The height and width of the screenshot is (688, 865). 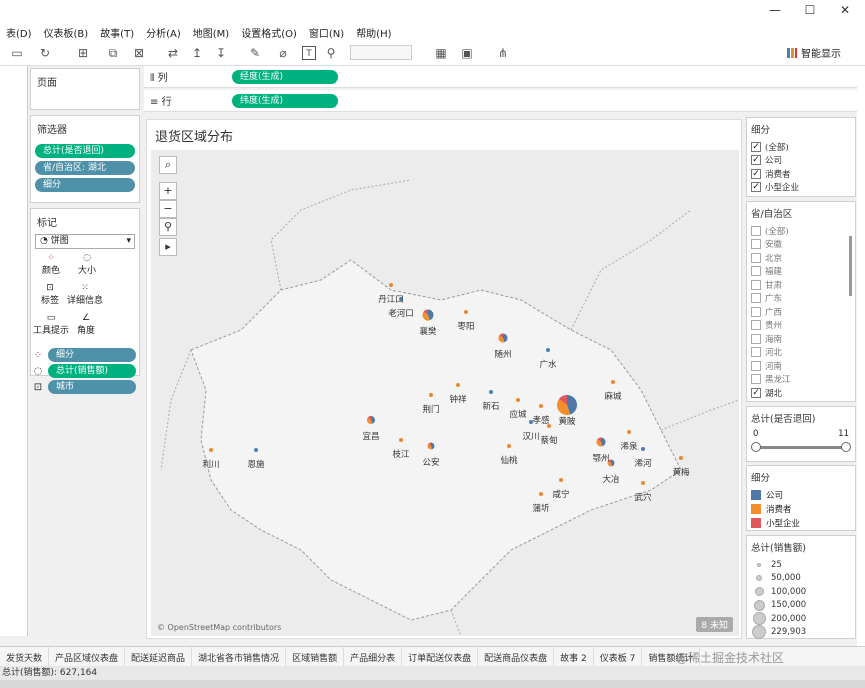 I want to click on highlight-icon: ✎, so click(x=255, y=53).